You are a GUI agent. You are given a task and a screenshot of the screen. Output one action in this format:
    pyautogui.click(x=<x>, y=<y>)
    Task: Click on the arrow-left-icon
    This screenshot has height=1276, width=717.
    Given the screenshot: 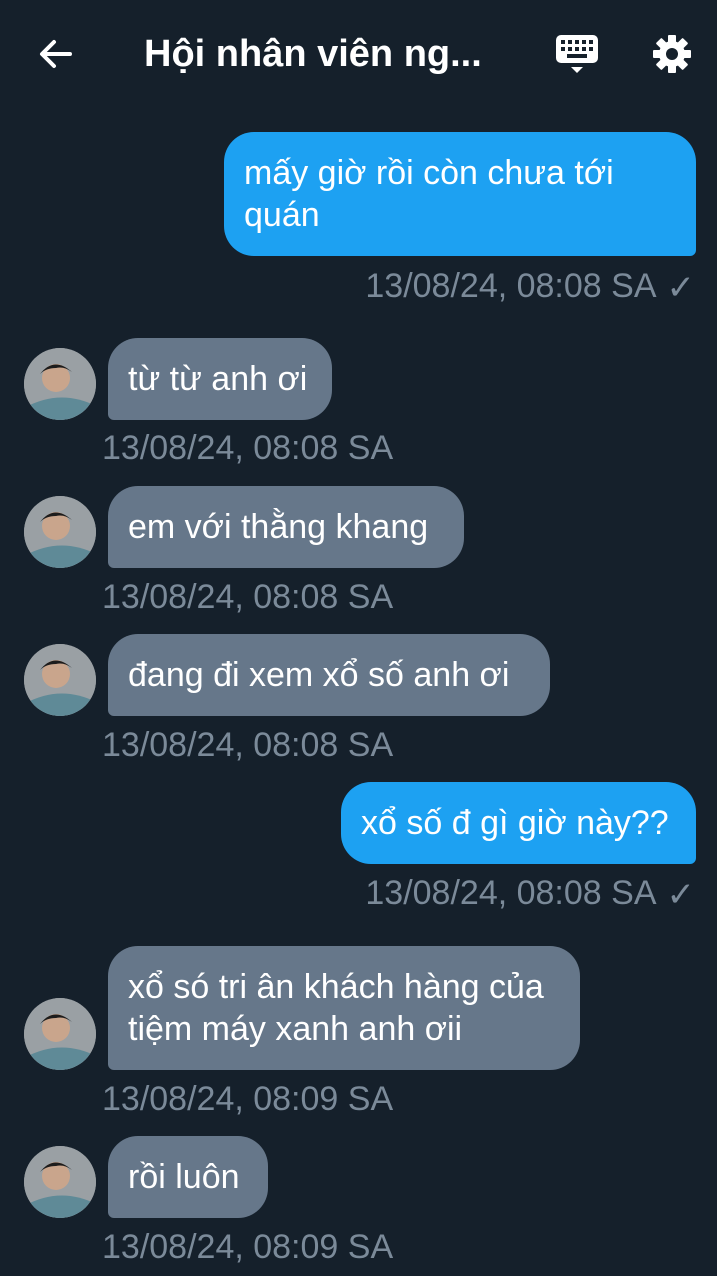 What is the action you would take?
    pyautogui.click(x=56, y=54)
    